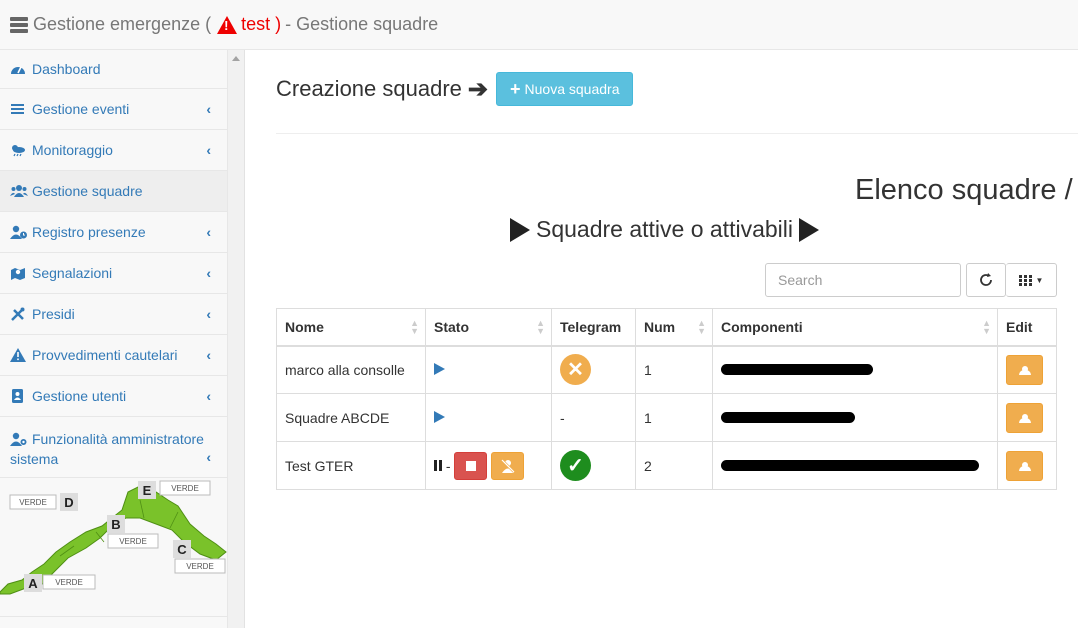 Image resolution: width=1078 pixels, height=628 pixels. Describe the element at coordinates (565, 89) in the screenshot. I see `new-team-button: + Nuova squadra` at that location.